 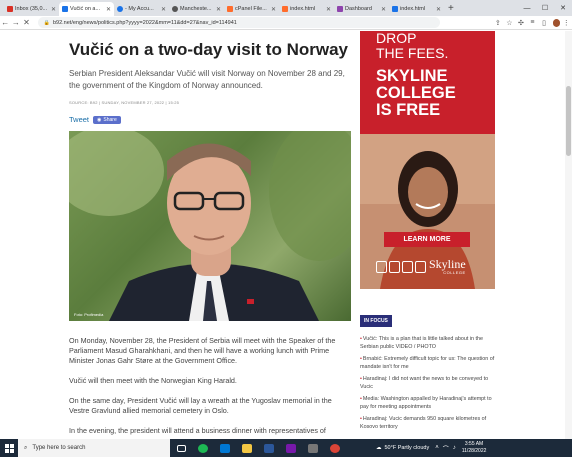 What do you see at coordinates (86, 9) in the screenshot?
I see `tab-1: Vučić on a... ✕` at bounding box center [86, 9].